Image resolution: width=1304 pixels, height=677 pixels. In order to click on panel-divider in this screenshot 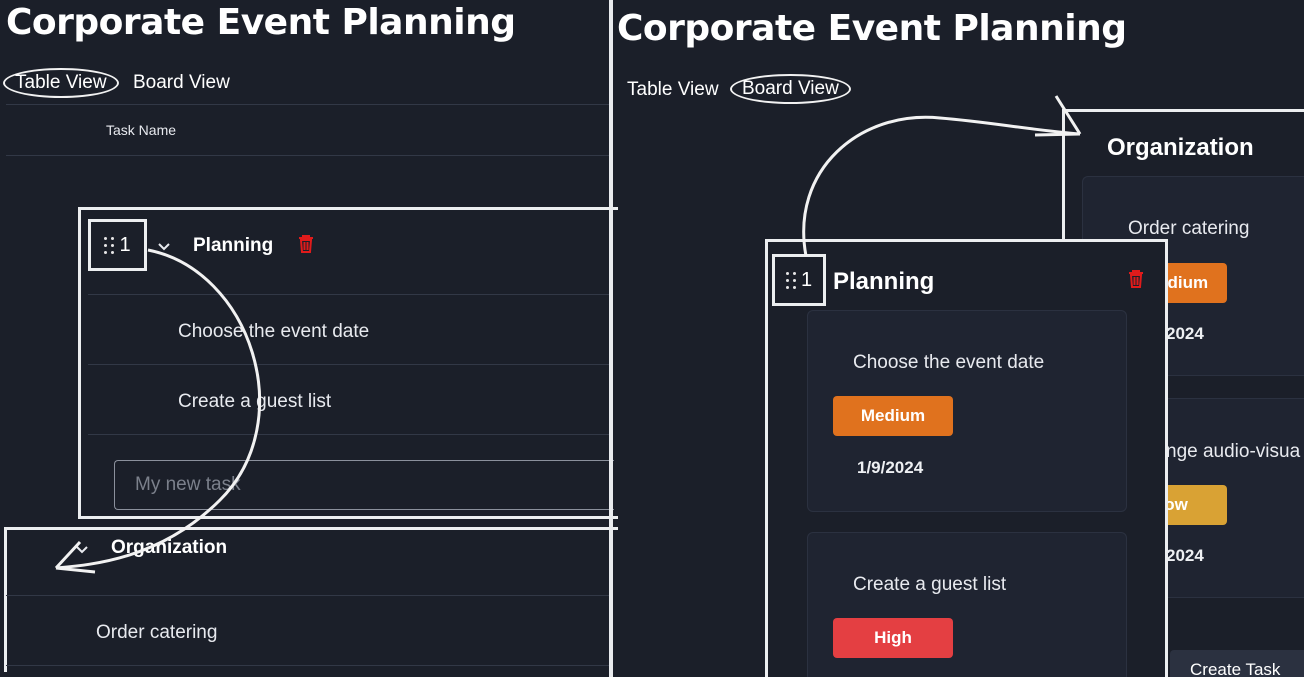, I will do `click(611, 338)`.